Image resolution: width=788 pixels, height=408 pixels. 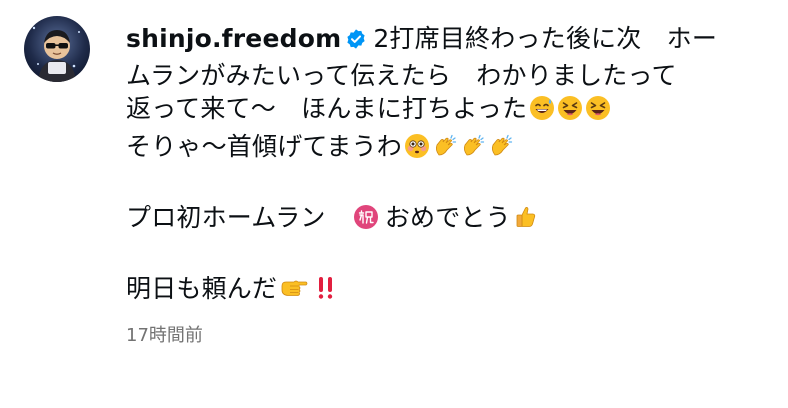 I want to click on pointing-fist-emoji, so click(x=294, y=292).